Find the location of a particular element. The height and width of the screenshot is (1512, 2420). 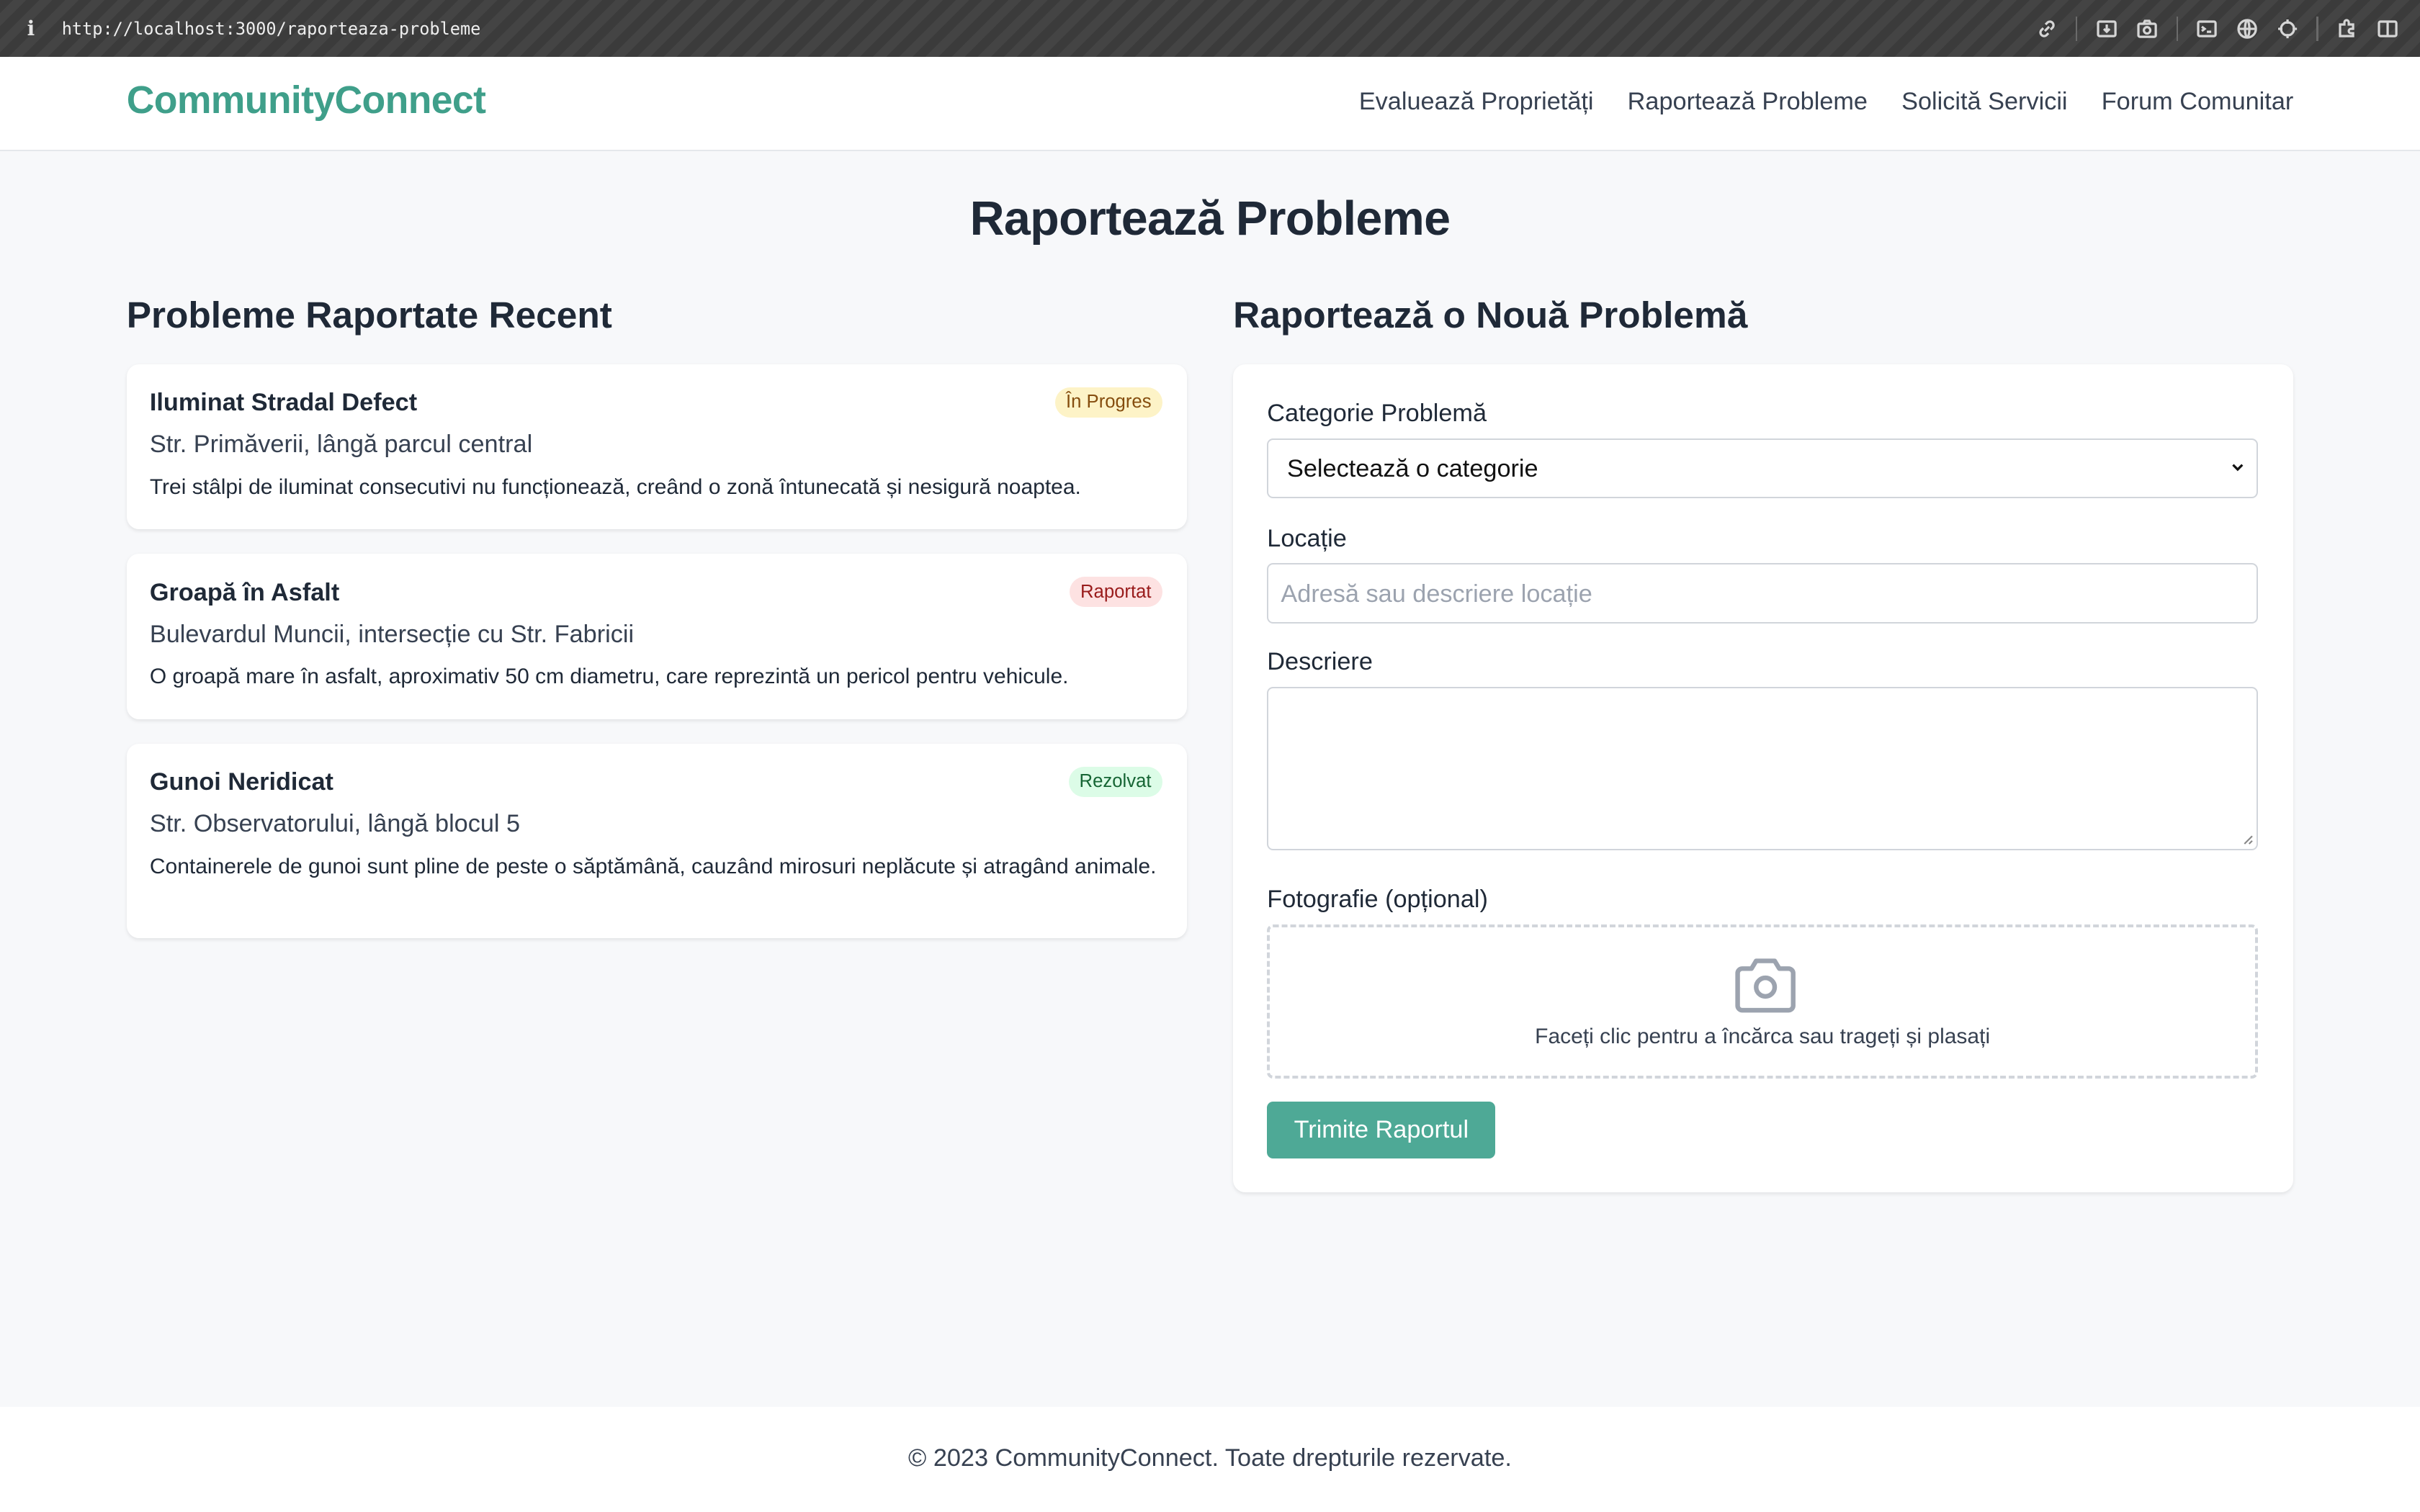

issue-location: Str. Primăverii, lângă parcul central is located at coordinates (341, 445).